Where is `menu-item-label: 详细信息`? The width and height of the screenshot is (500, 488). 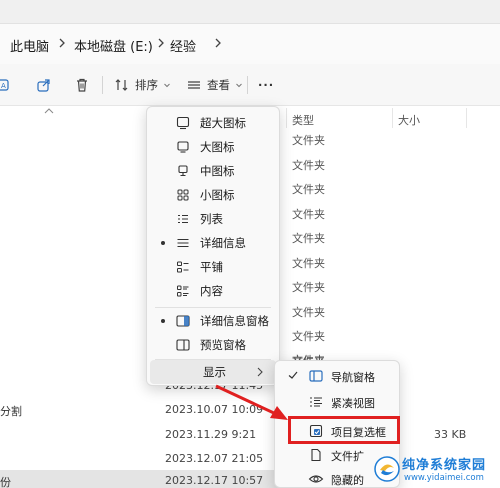
menu-item-label: 详细信息 is located at coordinates (223, 243).